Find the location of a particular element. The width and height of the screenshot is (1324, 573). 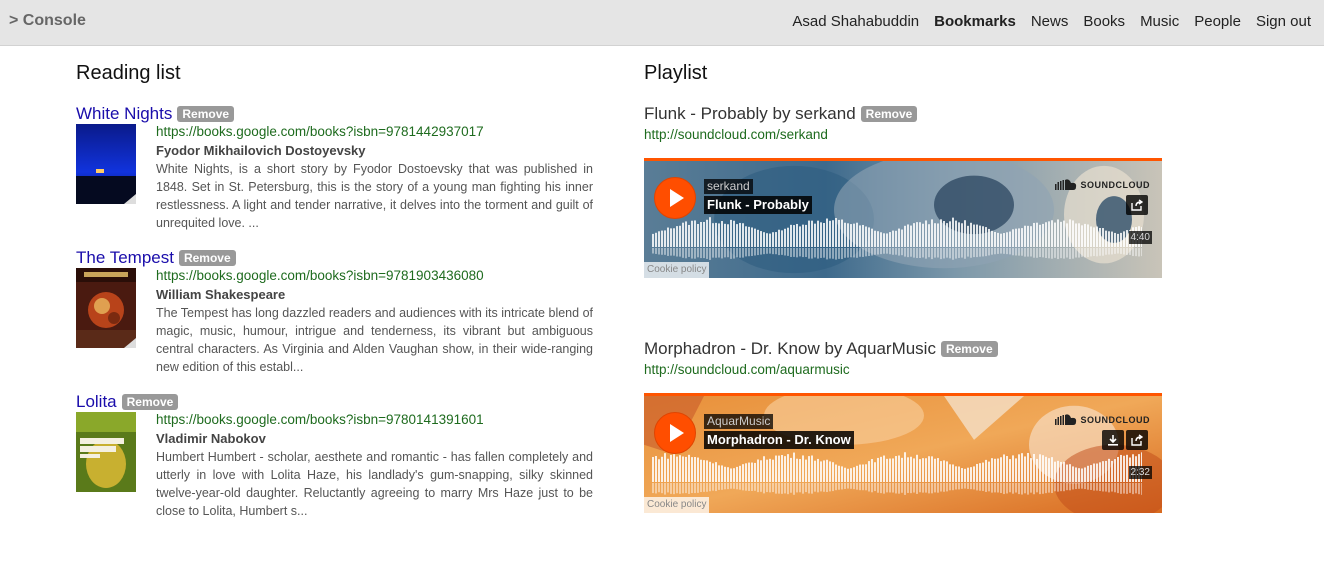

book-header: White Nights Remove is located at coordinates (336, 114).